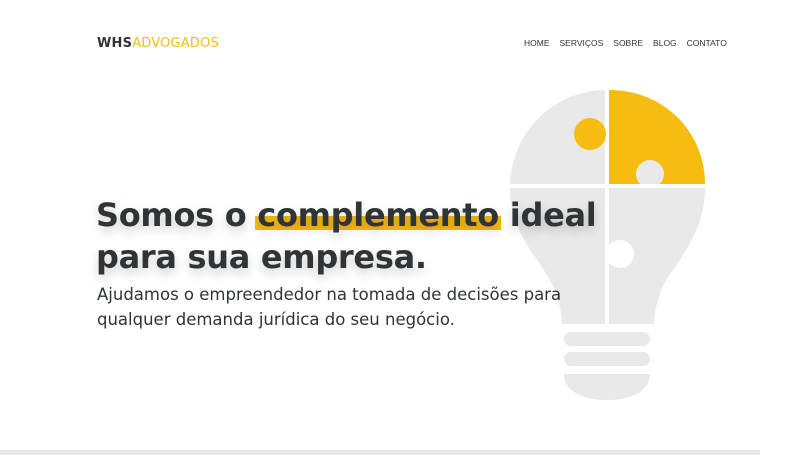  What do you see at coordinates (707, 43) in the screenshot?
I see `nav-item-contato: CONTATO` at bounding box center [707, 43].